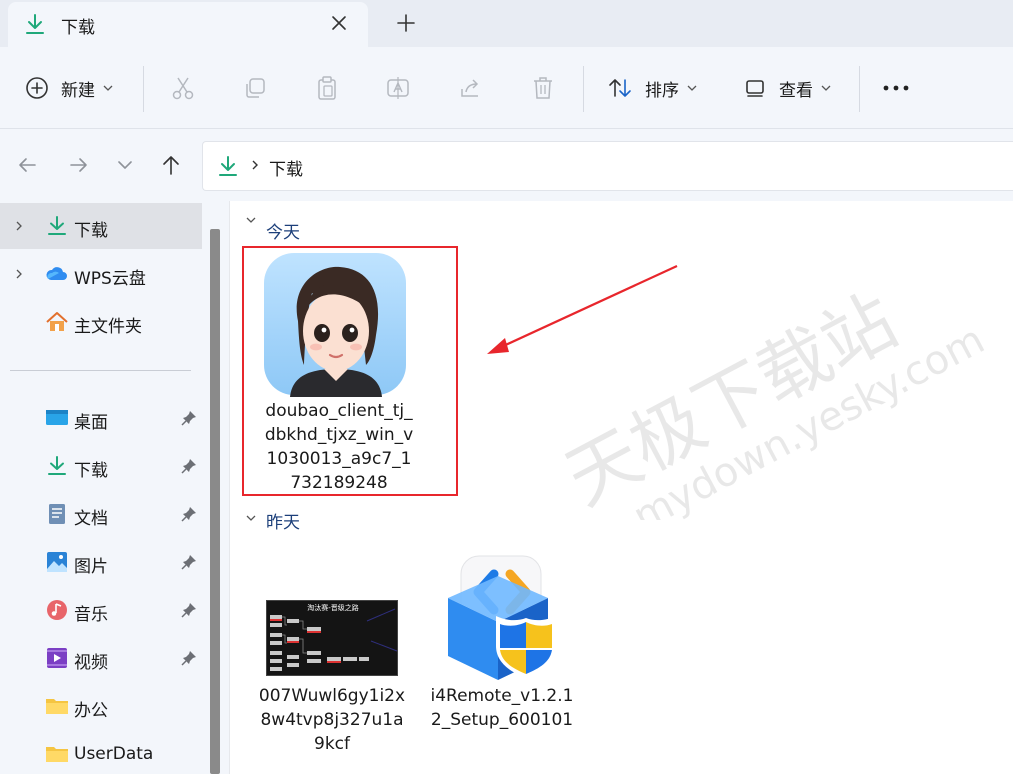  I want to click on more-options-button, so click(896, 88).